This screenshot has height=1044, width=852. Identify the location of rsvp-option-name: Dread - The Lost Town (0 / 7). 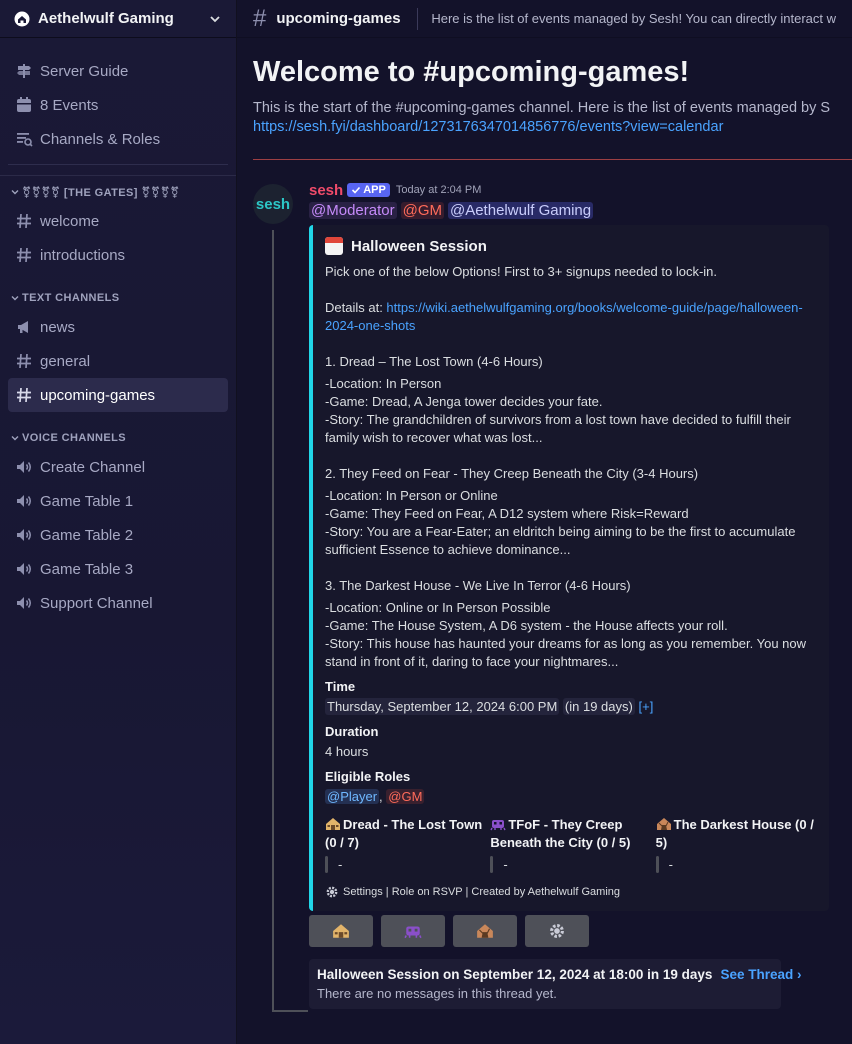
(404, 834).